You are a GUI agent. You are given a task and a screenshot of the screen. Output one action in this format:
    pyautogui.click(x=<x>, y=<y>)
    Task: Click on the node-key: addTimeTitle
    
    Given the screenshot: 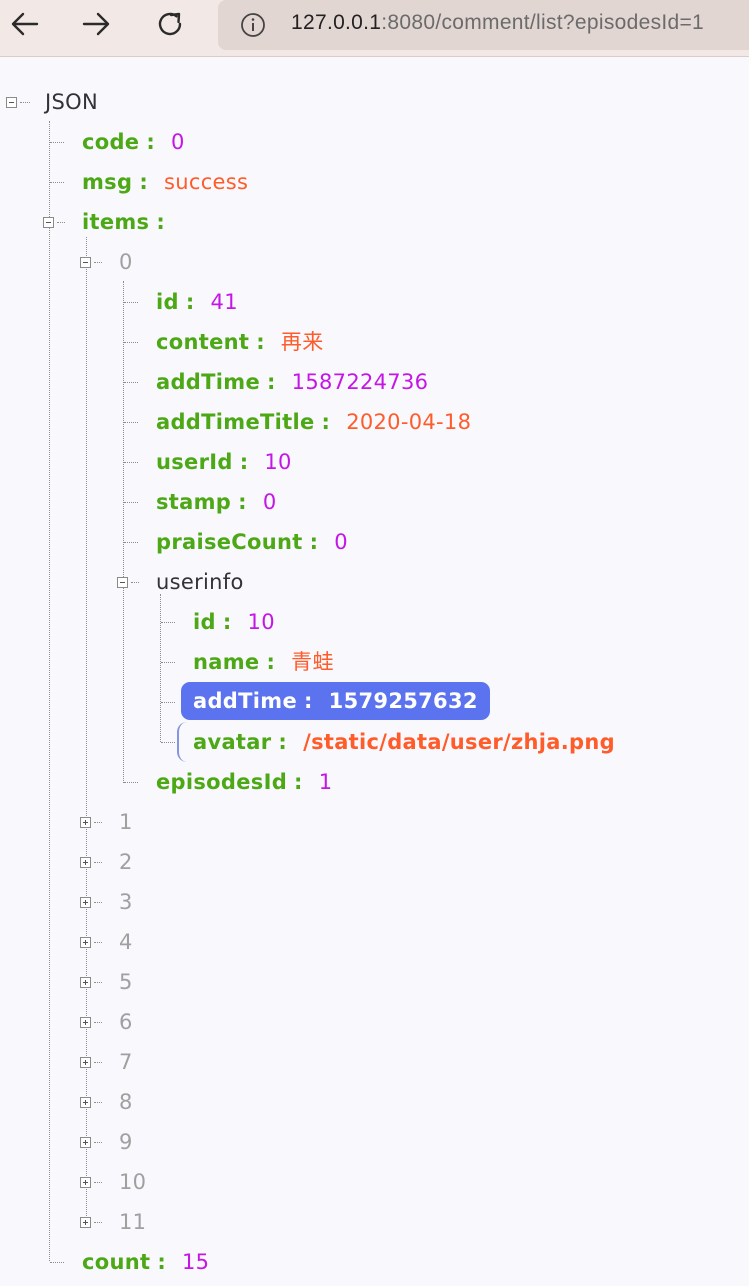 What is the action you would take?
    pyautogui.click(x=235, y=422)
    